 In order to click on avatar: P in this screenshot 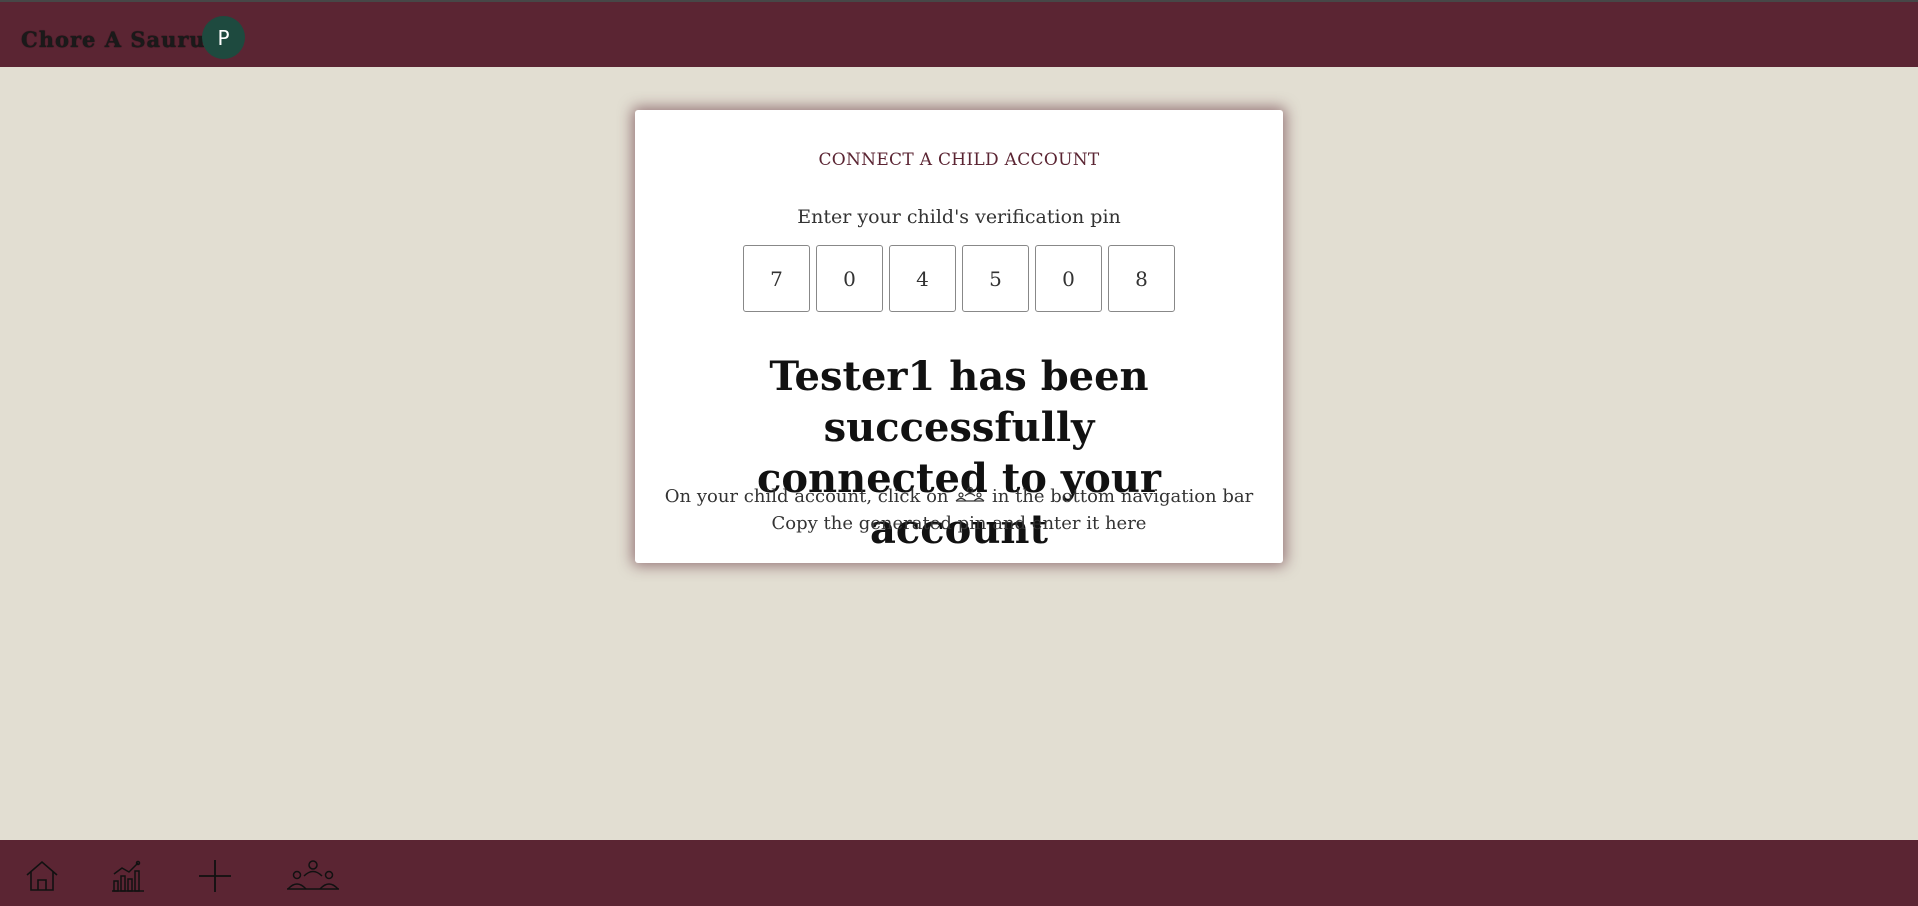, I will do `click(223, 37)`.